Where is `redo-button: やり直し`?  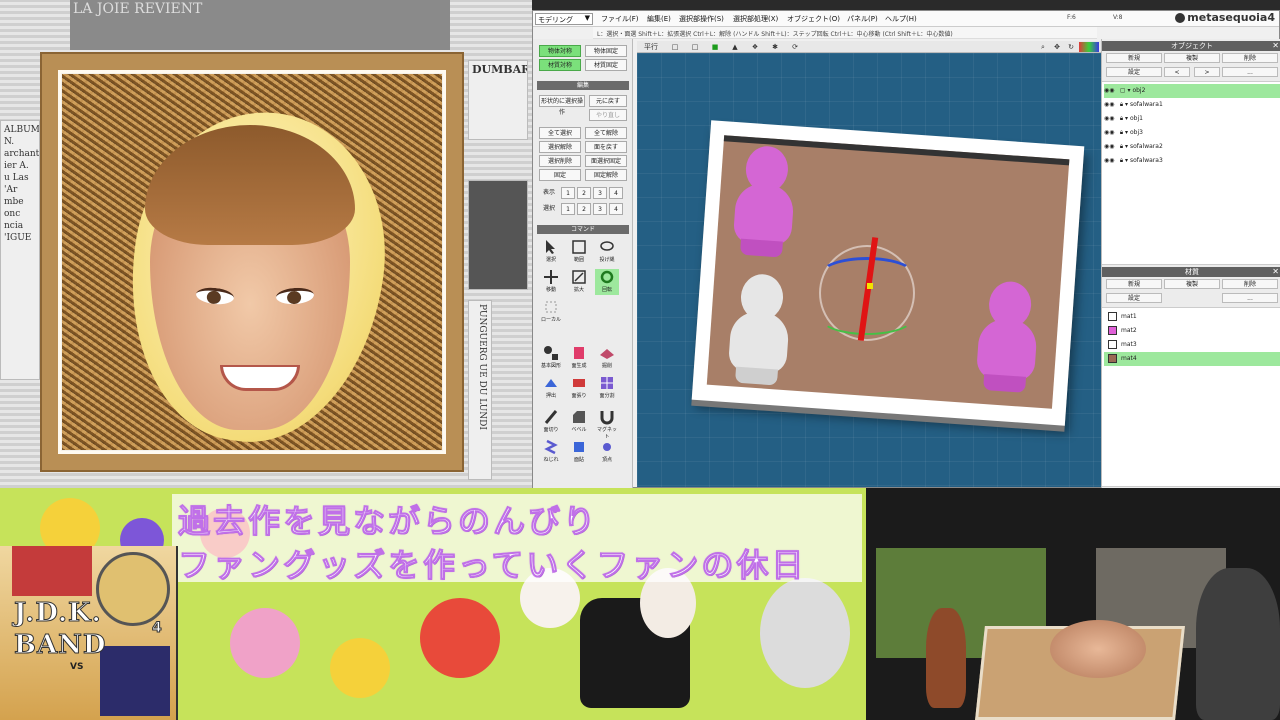 redo-button: やり直し is located at coordinates (608, 115).